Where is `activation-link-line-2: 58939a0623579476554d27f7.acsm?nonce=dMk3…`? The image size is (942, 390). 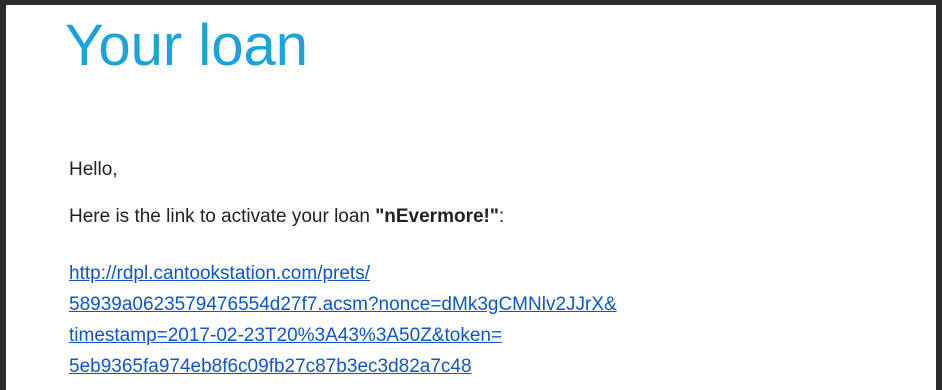
activation-link-line-2: 58939a0623579476554d27f7.acsm?nonce=dMk3… is located at coordinates (343, 304).